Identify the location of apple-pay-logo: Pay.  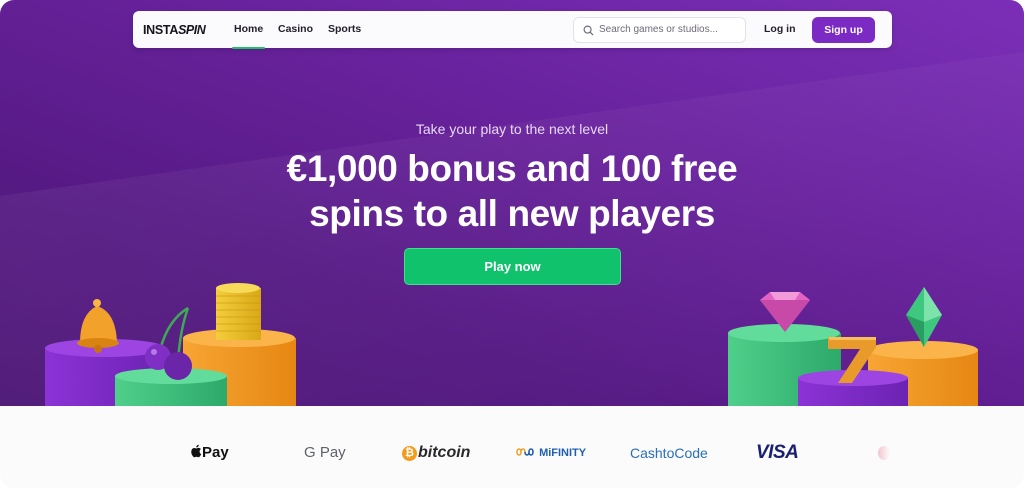
(209, 452).